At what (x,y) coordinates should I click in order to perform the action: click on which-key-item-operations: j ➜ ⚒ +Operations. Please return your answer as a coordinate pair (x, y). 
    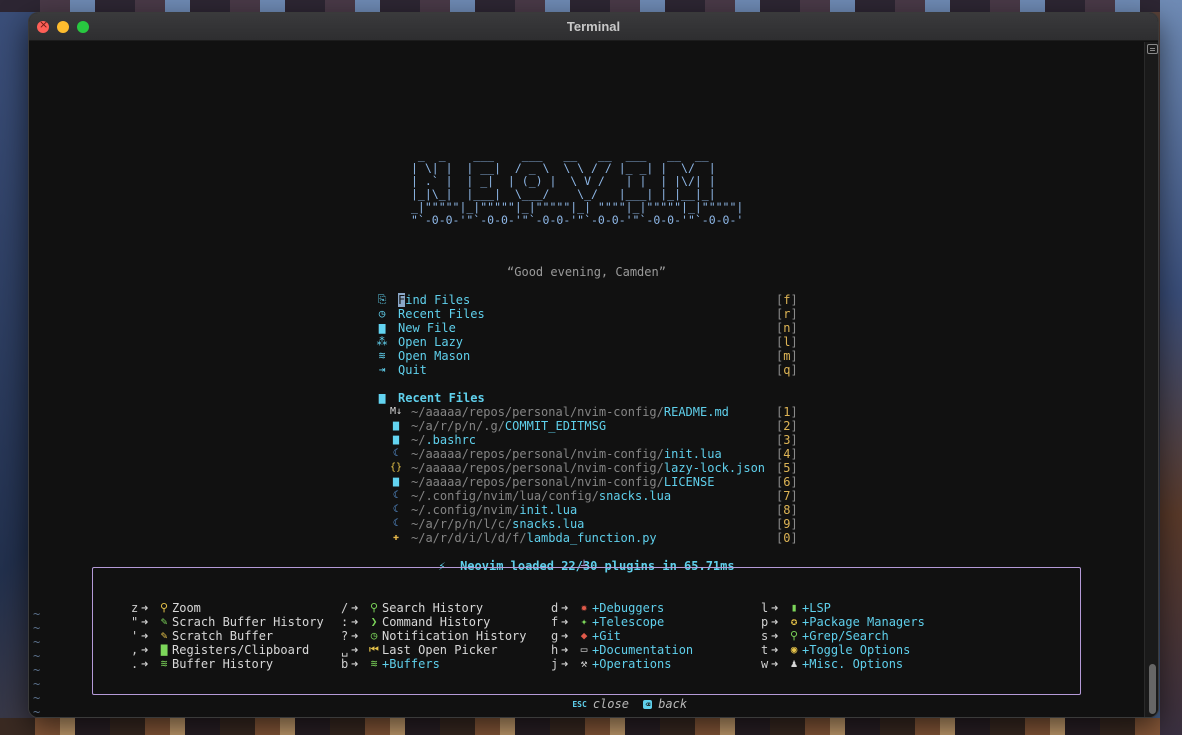
    Looking at the image, I should click on (651, 664).